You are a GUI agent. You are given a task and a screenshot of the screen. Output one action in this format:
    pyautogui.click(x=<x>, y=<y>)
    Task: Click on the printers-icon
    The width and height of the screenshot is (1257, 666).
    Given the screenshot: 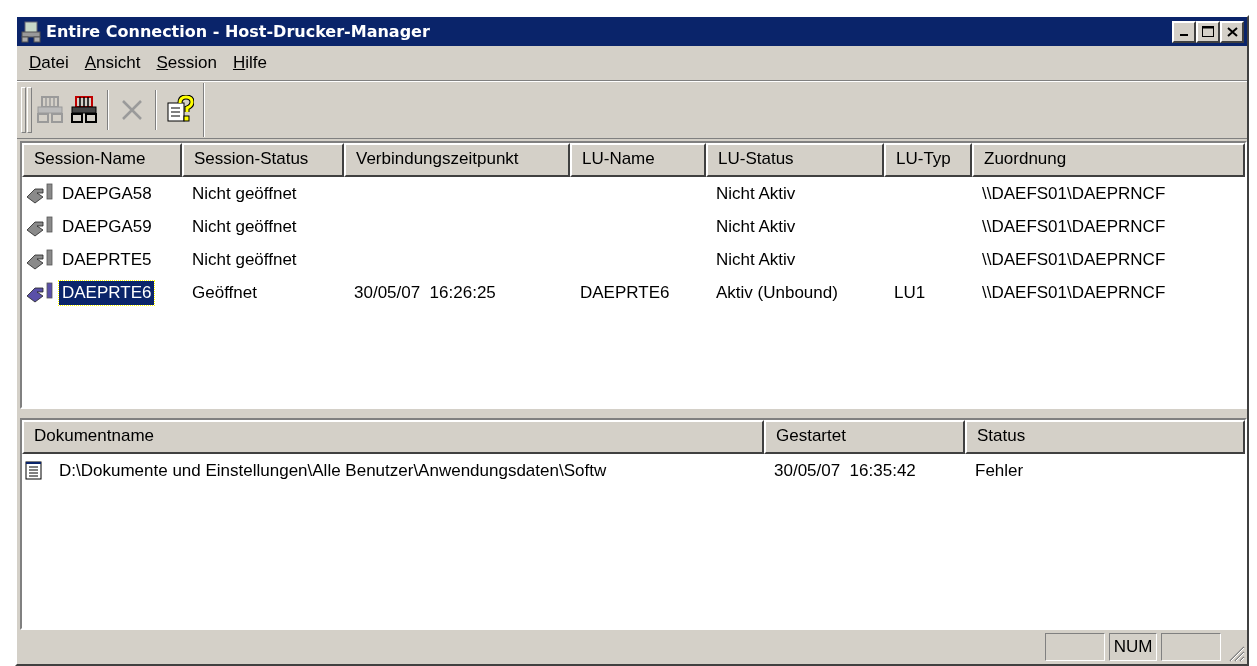 What is the action you would take?
    pyautogui.click(x=84, y=110)
    